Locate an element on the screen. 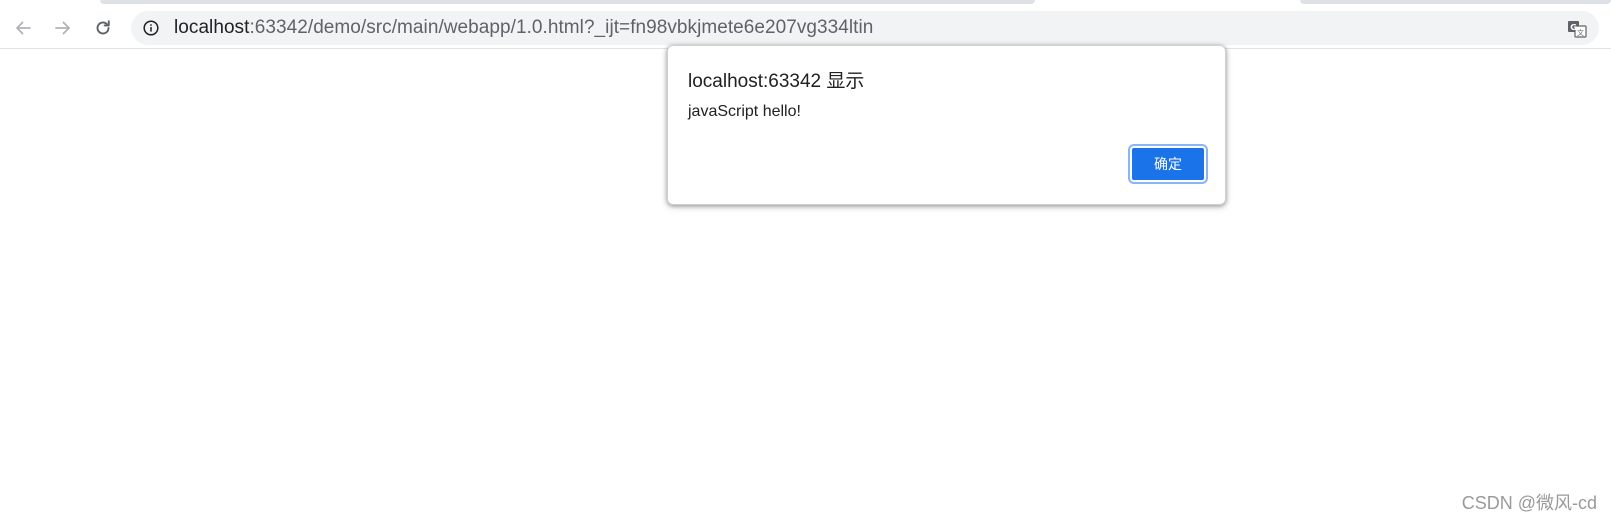 This screenshot has width=1611, height=519. ok-button: 确定 is located at coordinates (1168, 164).